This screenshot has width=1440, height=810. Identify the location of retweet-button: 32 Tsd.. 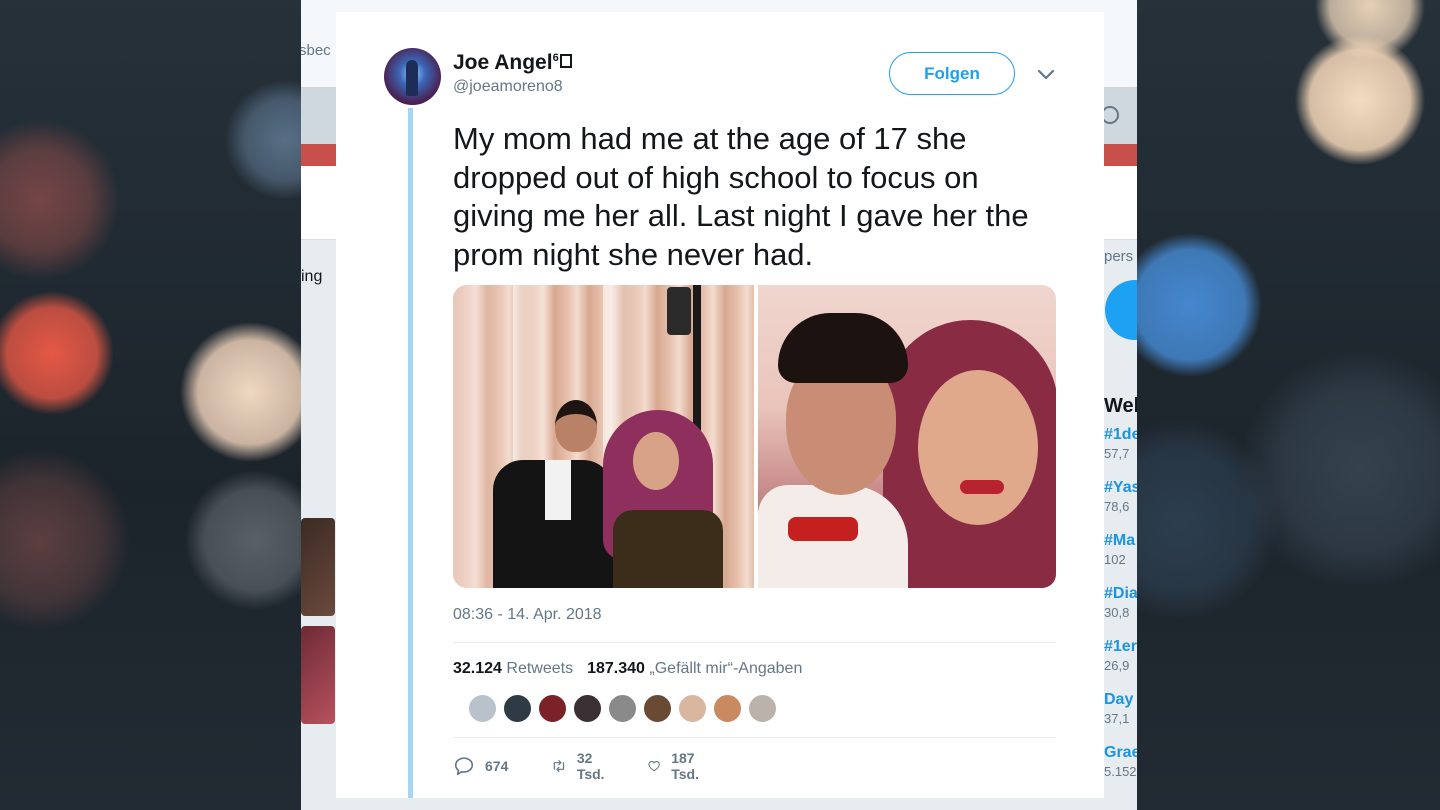
(581, 766).